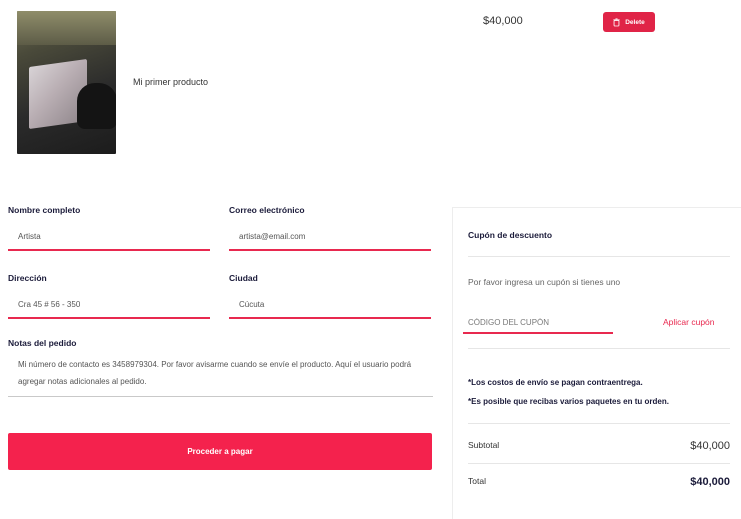 This screenshot has width=741, height=519. I want to click on coupon-hint: Por favor ingresa un cupón si tienes uno, so click(544, 282).